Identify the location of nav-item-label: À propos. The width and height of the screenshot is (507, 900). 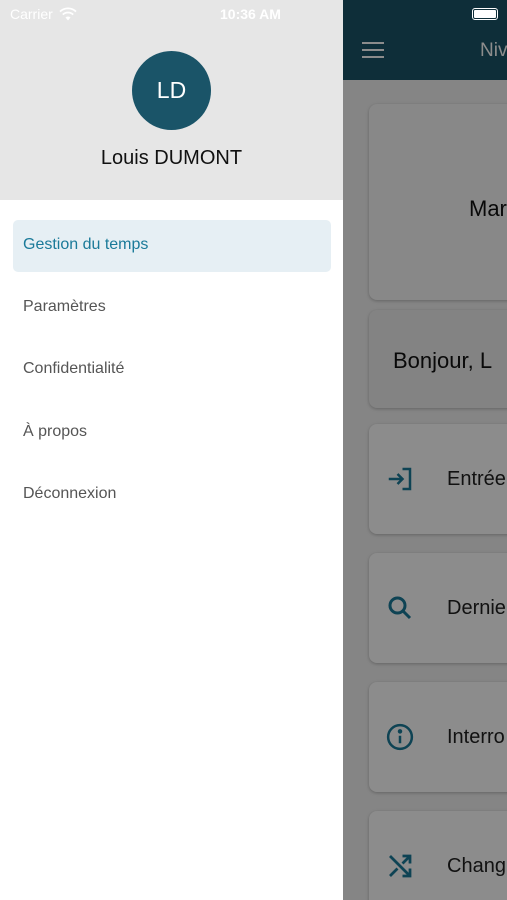
(55, 431).